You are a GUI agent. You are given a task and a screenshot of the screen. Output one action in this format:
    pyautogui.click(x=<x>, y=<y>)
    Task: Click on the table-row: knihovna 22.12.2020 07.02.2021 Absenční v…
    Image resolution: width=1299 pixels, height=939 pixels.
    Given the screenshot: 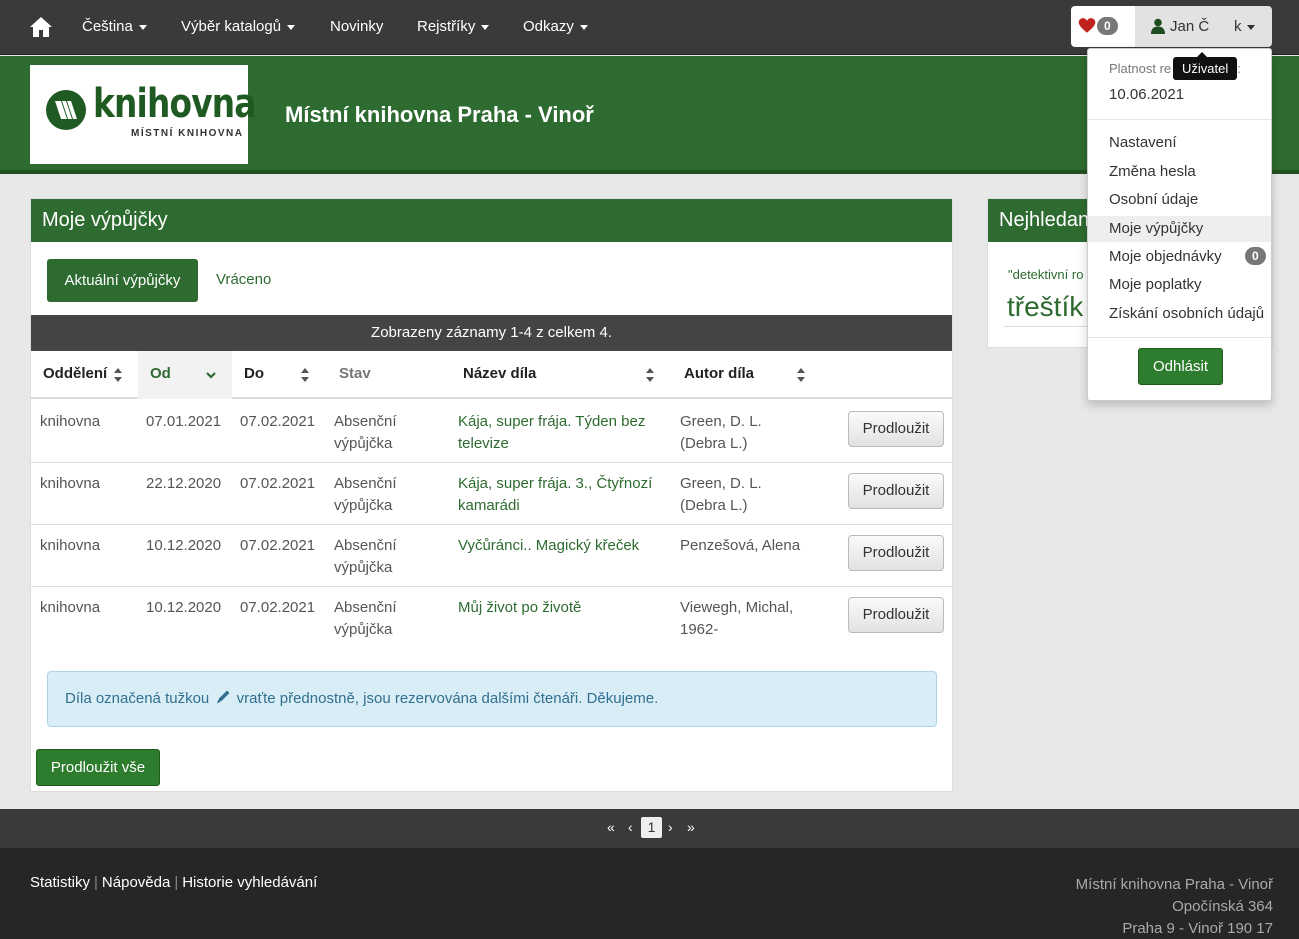 What is the action you would take?
    pyautogui.click(x=491, y=494)
    